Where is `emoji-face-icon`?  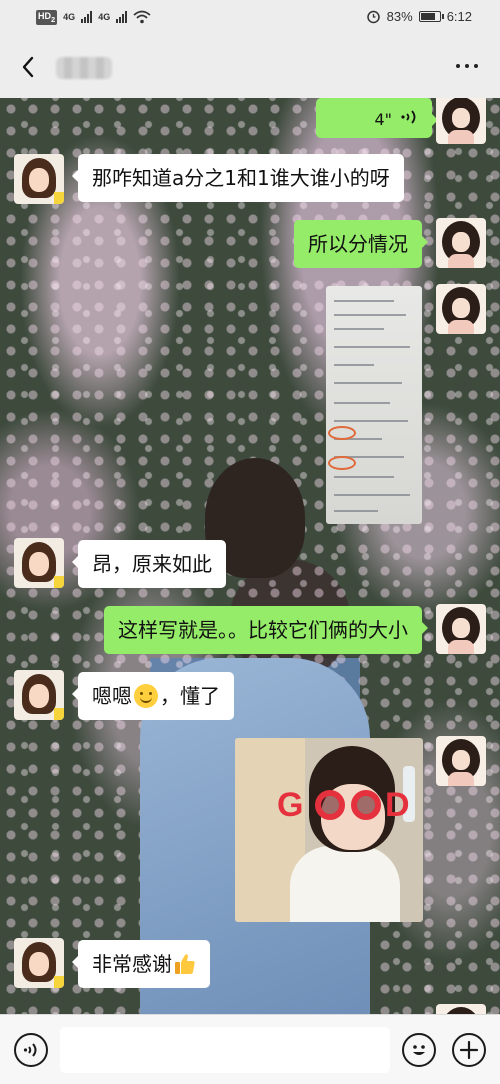
emoji-face-icon is located at coordinates (419, 1050).